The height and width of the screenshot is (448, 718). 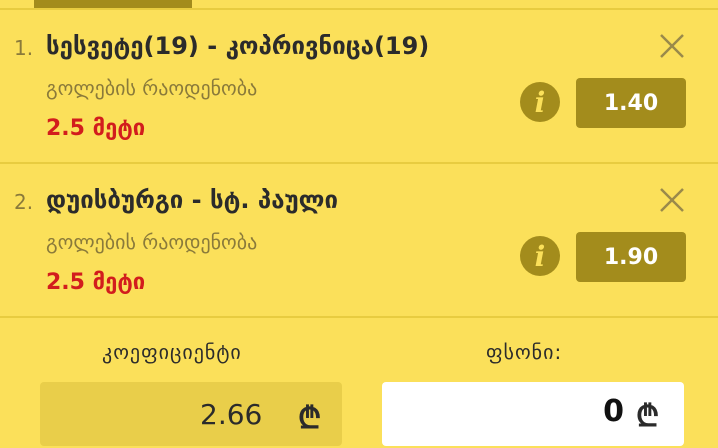 I want to click on match-name: სესვეტე(19) - კოპრივნიცა(19), so click(x=238, y=46).